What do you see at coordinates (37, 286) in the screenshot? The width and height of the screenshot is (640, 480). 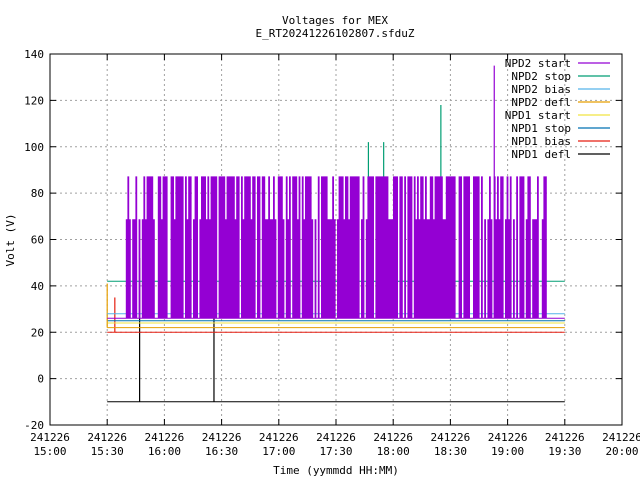 I see `y-tick-label: 40` at bounding box center [37, 286].